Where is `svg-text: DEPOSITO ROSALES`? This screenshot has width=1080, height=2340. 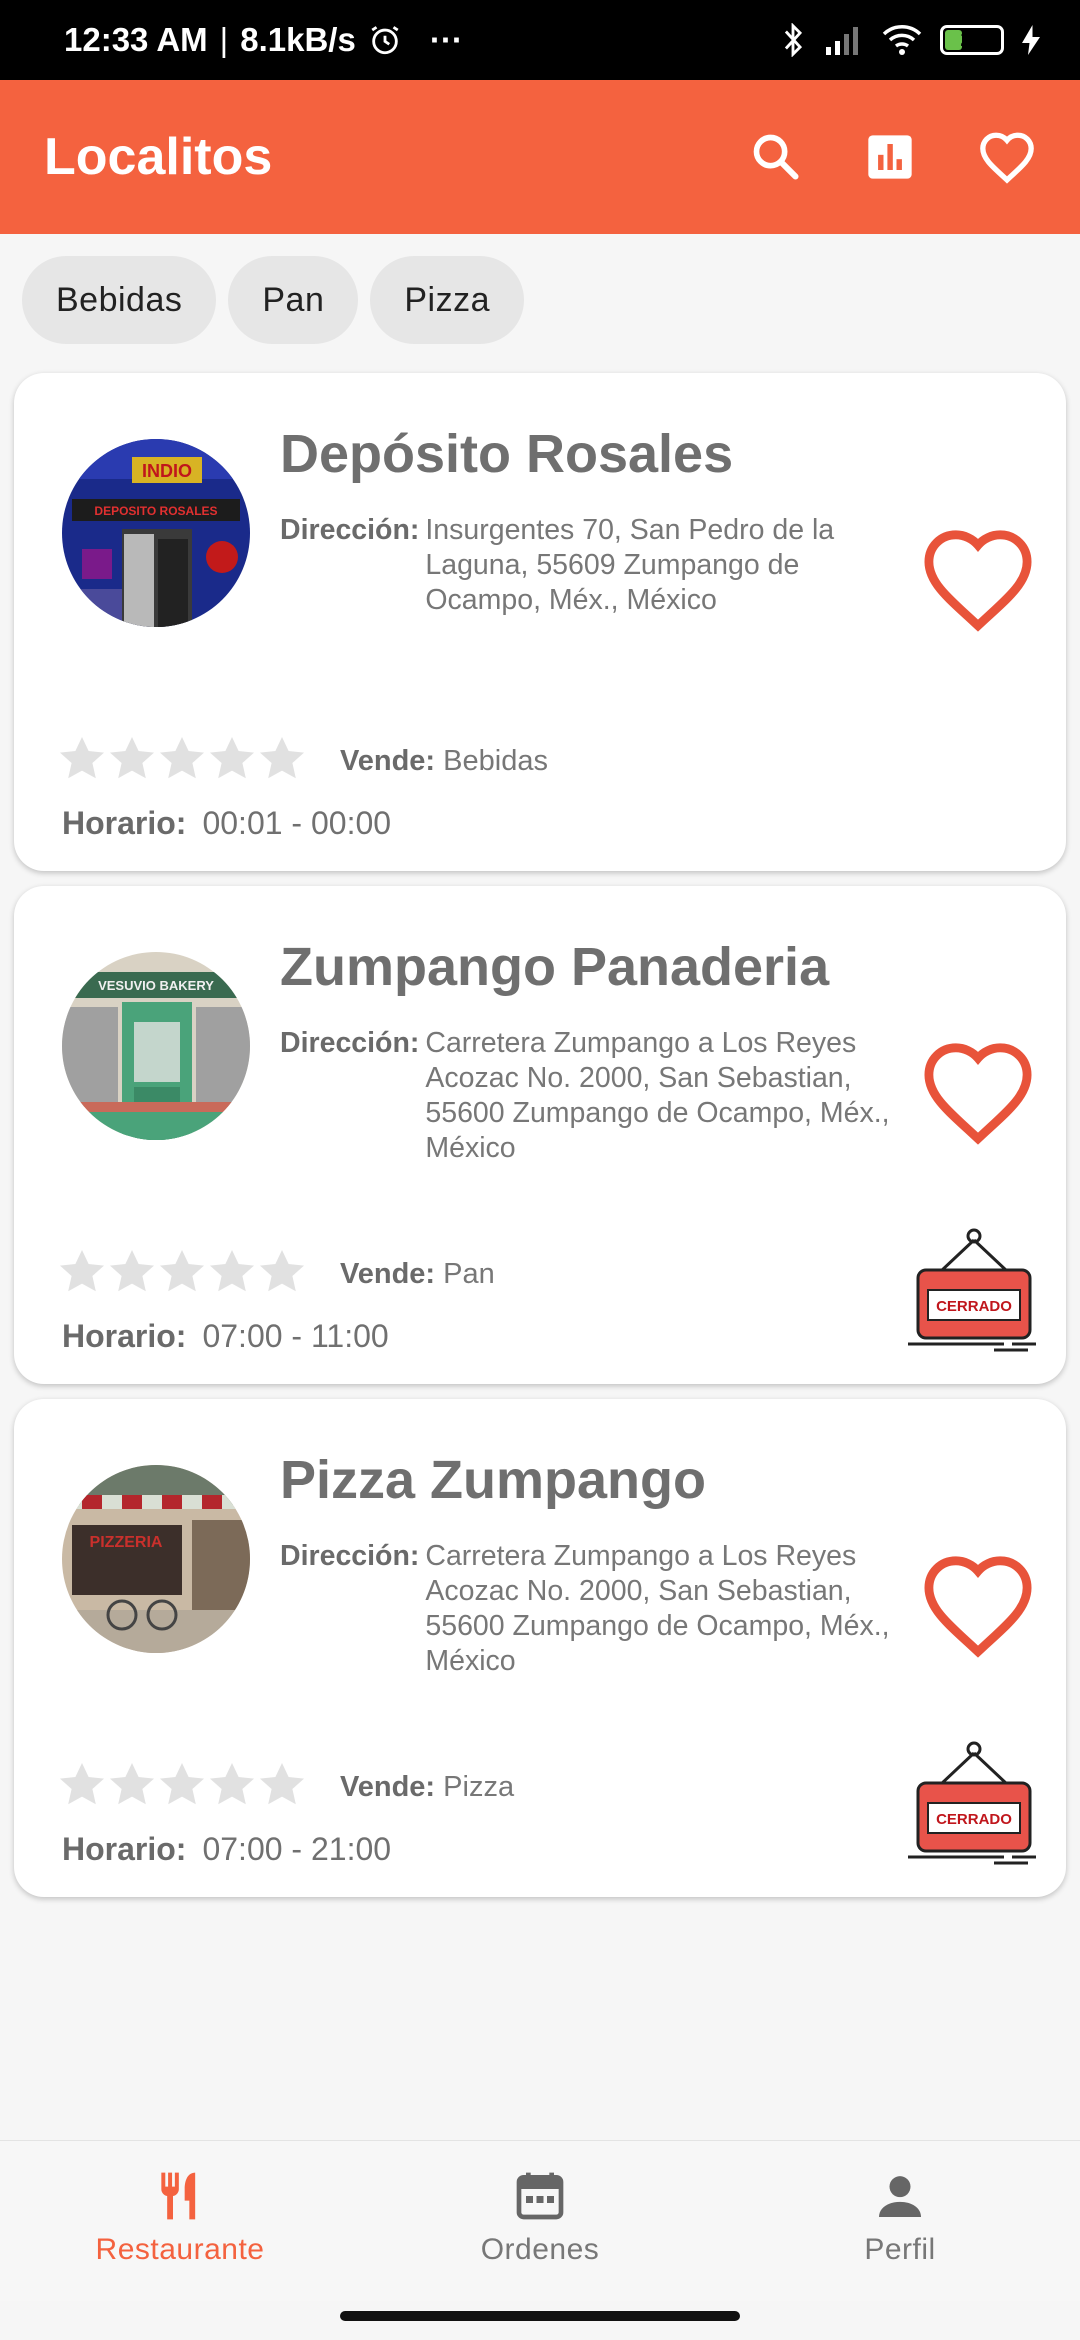 svg-text: DEPOSITO ROSALES is located at coordinates (155, 511).